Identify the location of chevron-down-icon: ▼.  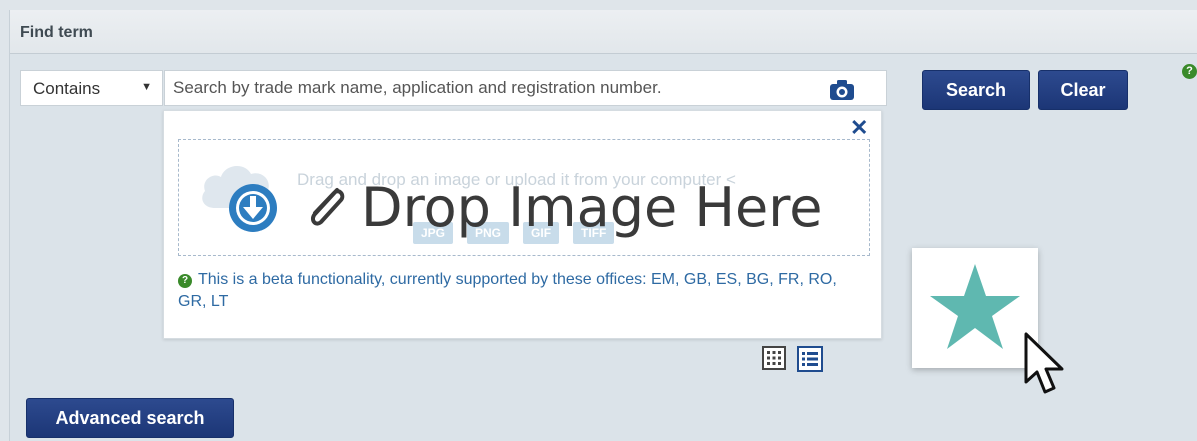
(146, 87).